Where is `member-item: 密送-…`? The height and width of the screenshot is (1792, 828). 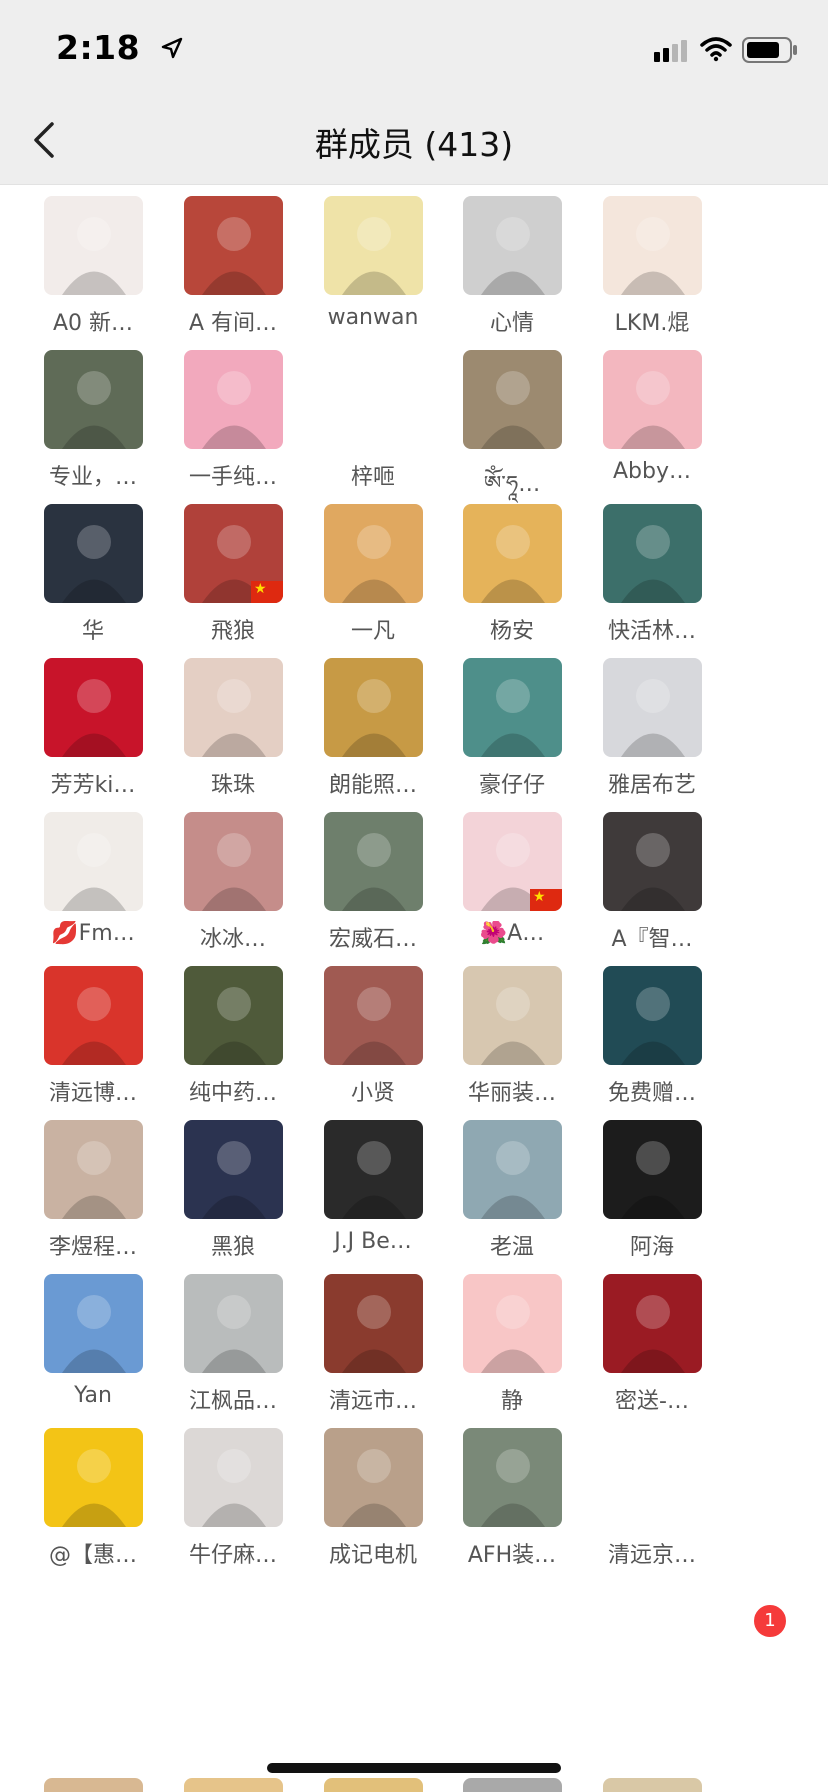
member-item: 密送-… is located at coordinates (652, 1351).